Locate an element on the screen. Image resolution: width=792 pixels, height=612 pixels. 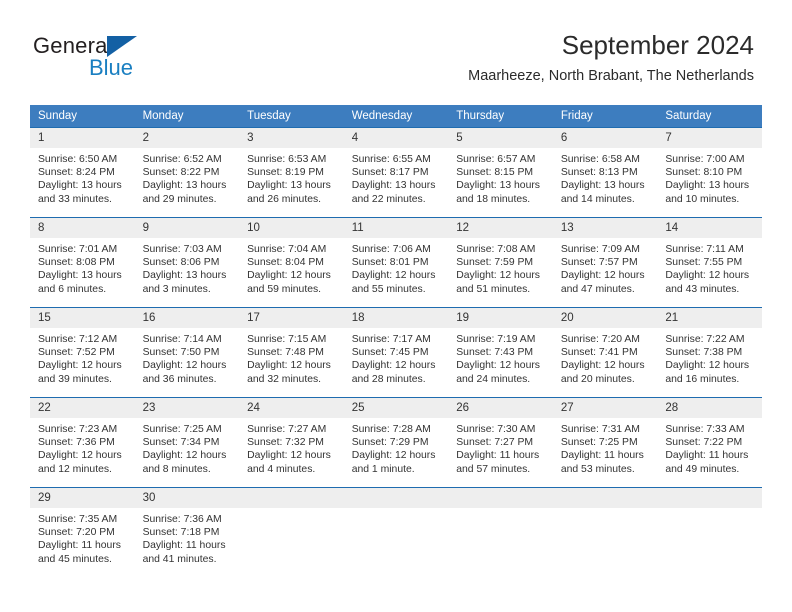
sunset-text: Sunset: 8:13 PM is located at coordinates (599, 173).